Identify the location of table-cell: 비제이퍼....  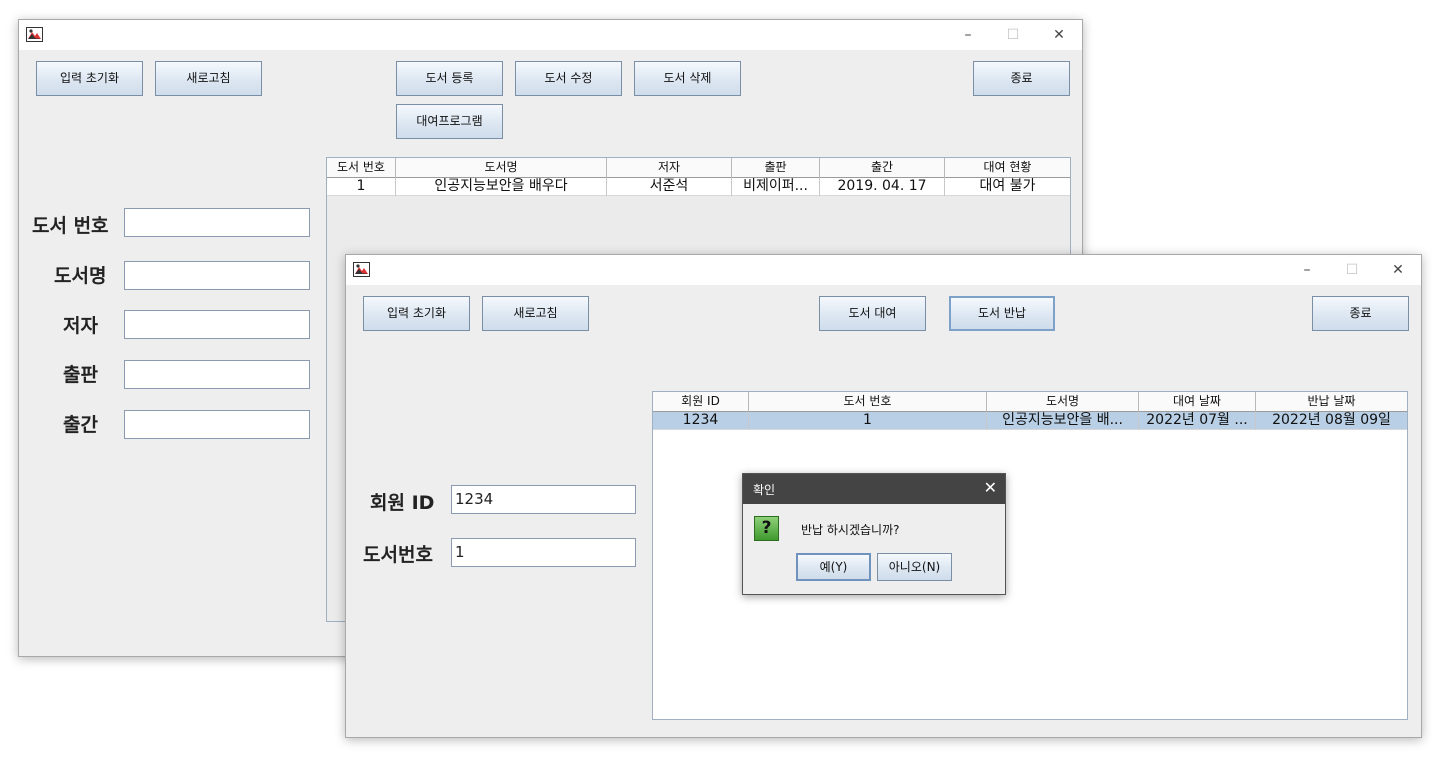
(776, 187).